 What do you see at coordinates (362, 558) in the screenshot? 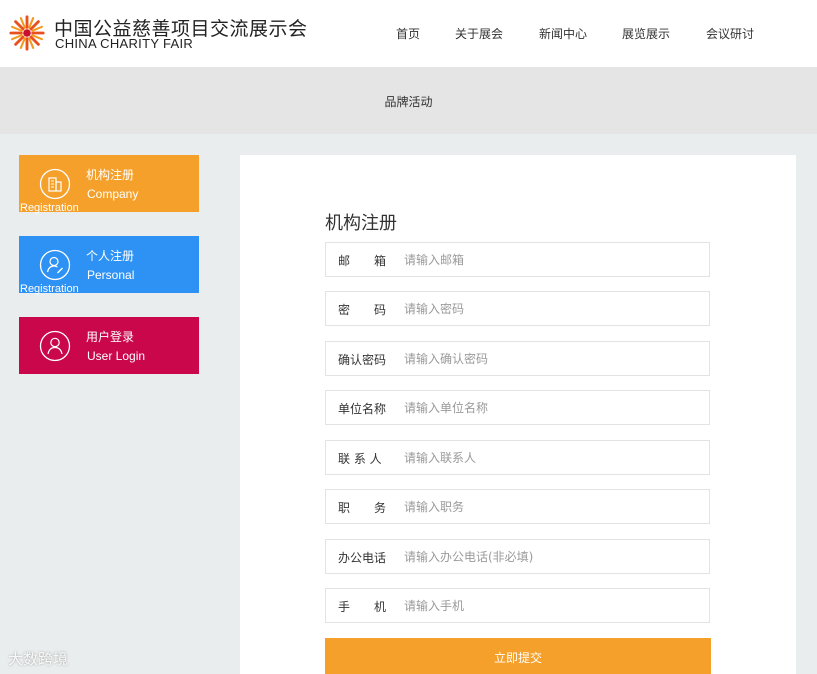
I see `field-label: 办公电话` at bounding box center [362, 558].